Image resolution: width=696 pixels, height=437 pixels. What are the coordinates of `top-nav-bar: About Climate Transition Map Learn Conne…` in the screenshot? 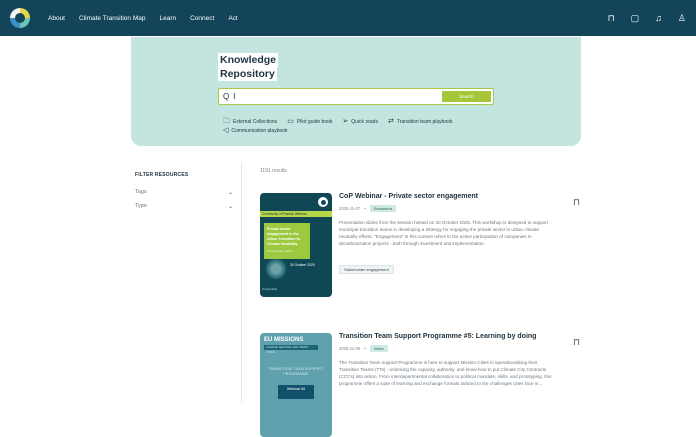 It's located at (348, 18).